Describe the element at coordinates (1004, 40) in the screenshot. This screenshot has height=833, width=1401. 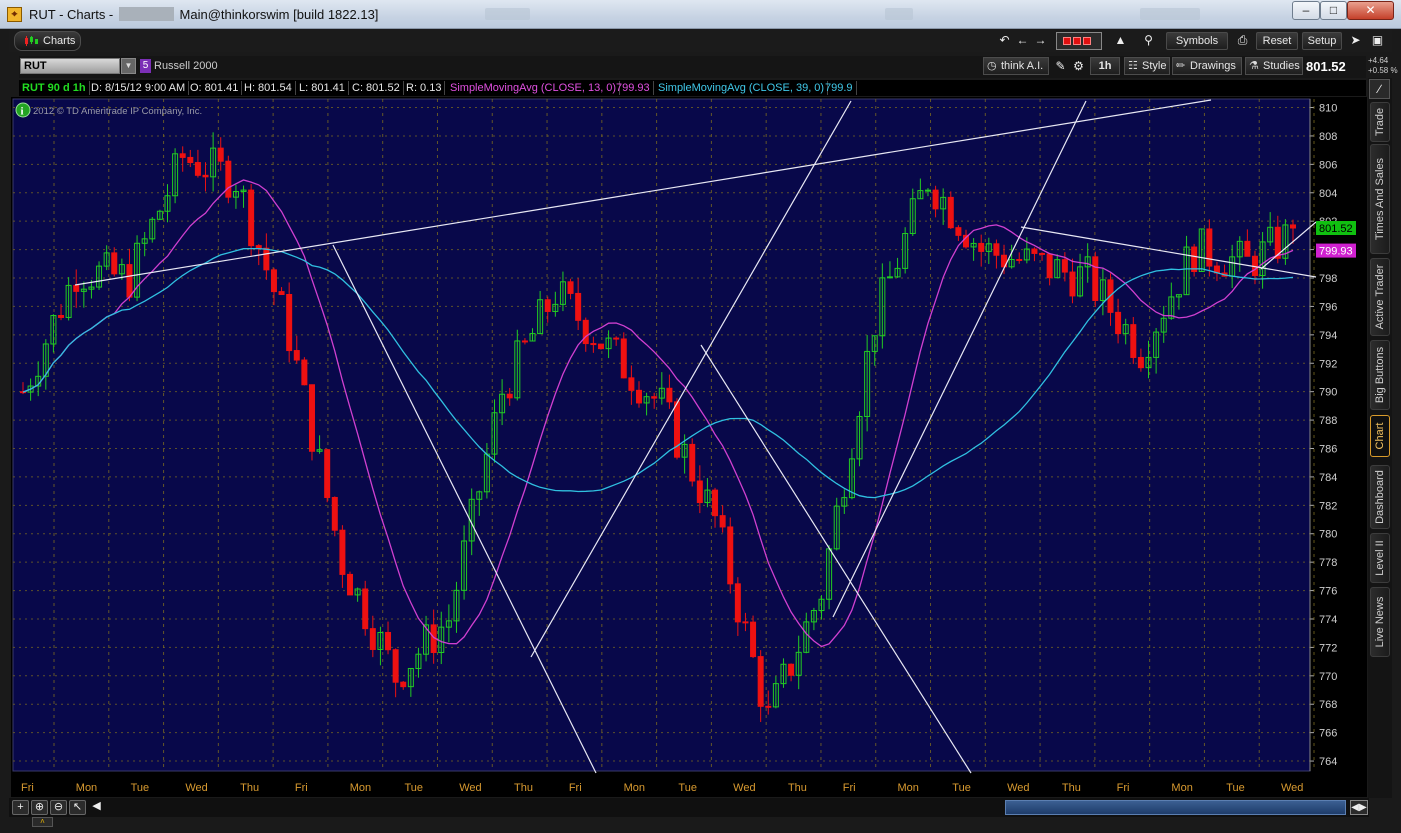
I see `undo-icon: ↶` at that location.